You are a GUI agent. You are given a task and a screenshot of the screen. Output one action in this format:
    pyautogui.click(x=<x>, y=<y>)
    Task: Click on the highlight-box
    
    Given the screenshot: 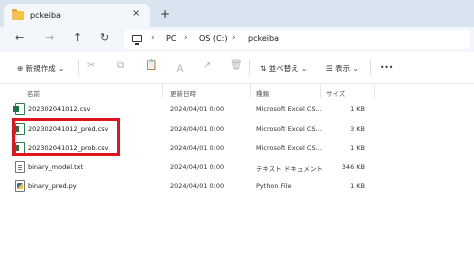 What is the action you would take?
    pyautogui.click(x=66, y=137)
    